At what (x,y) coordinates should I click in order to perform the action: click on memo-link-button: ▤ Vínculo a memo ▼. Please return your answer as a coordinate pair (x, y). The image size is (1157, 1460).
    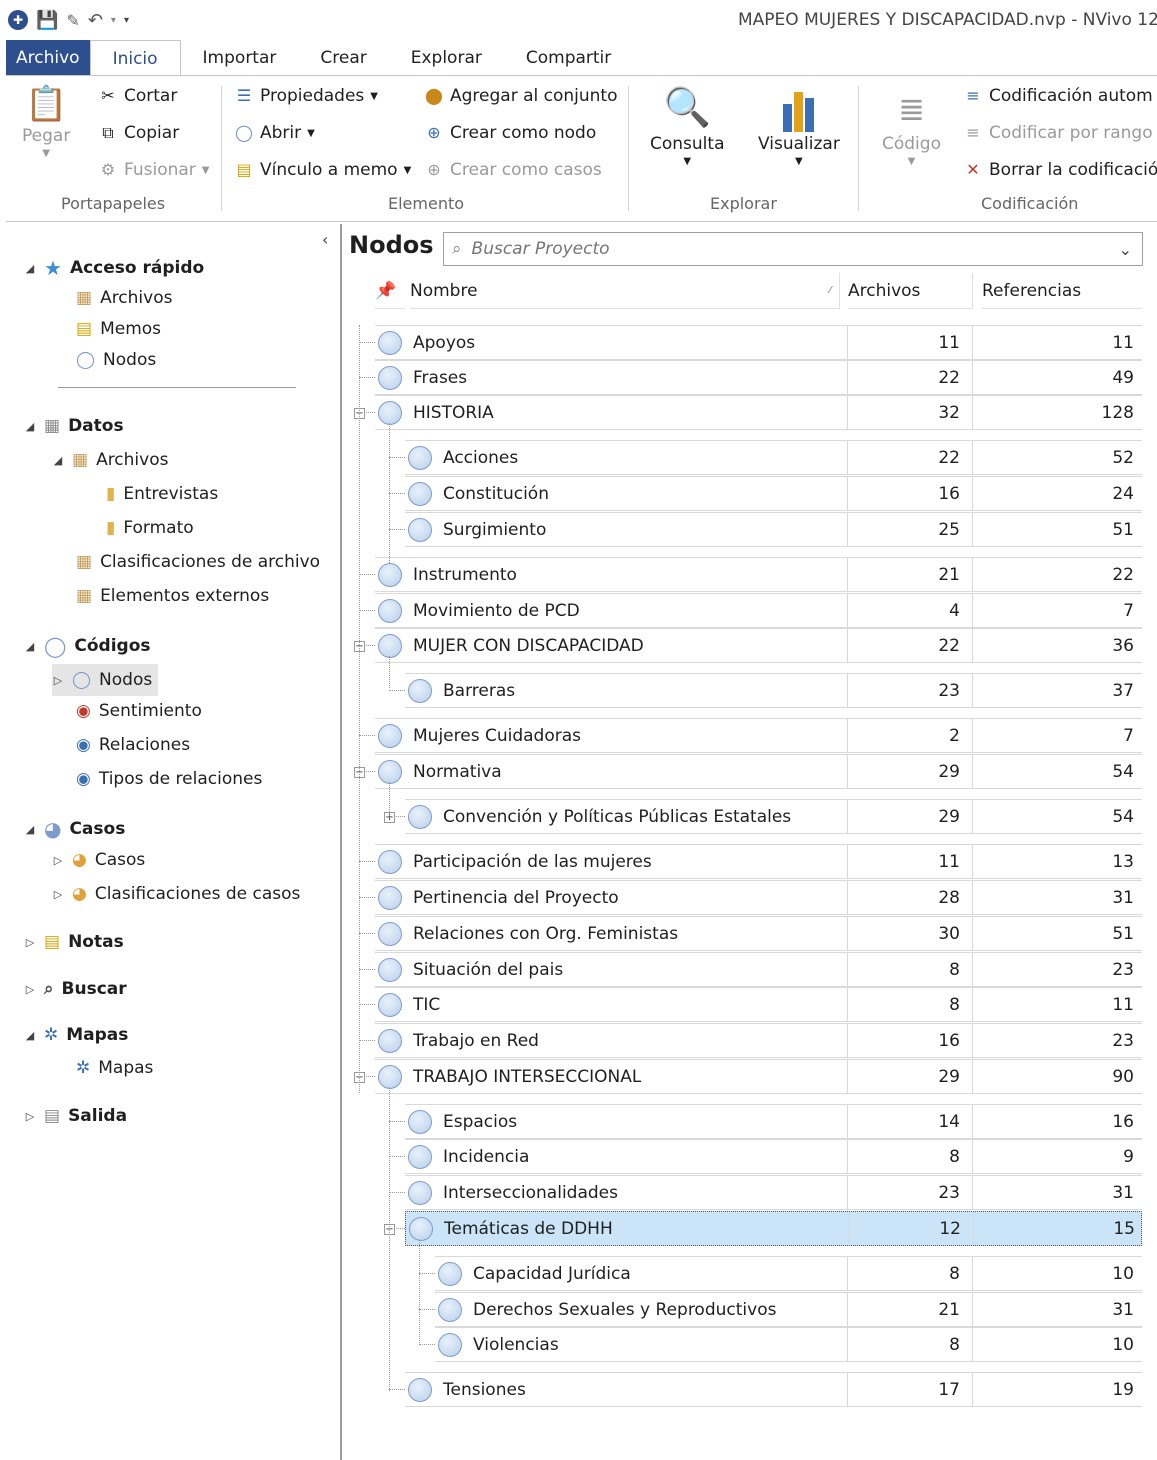
    Looking at the image, I should click on (322, 170).